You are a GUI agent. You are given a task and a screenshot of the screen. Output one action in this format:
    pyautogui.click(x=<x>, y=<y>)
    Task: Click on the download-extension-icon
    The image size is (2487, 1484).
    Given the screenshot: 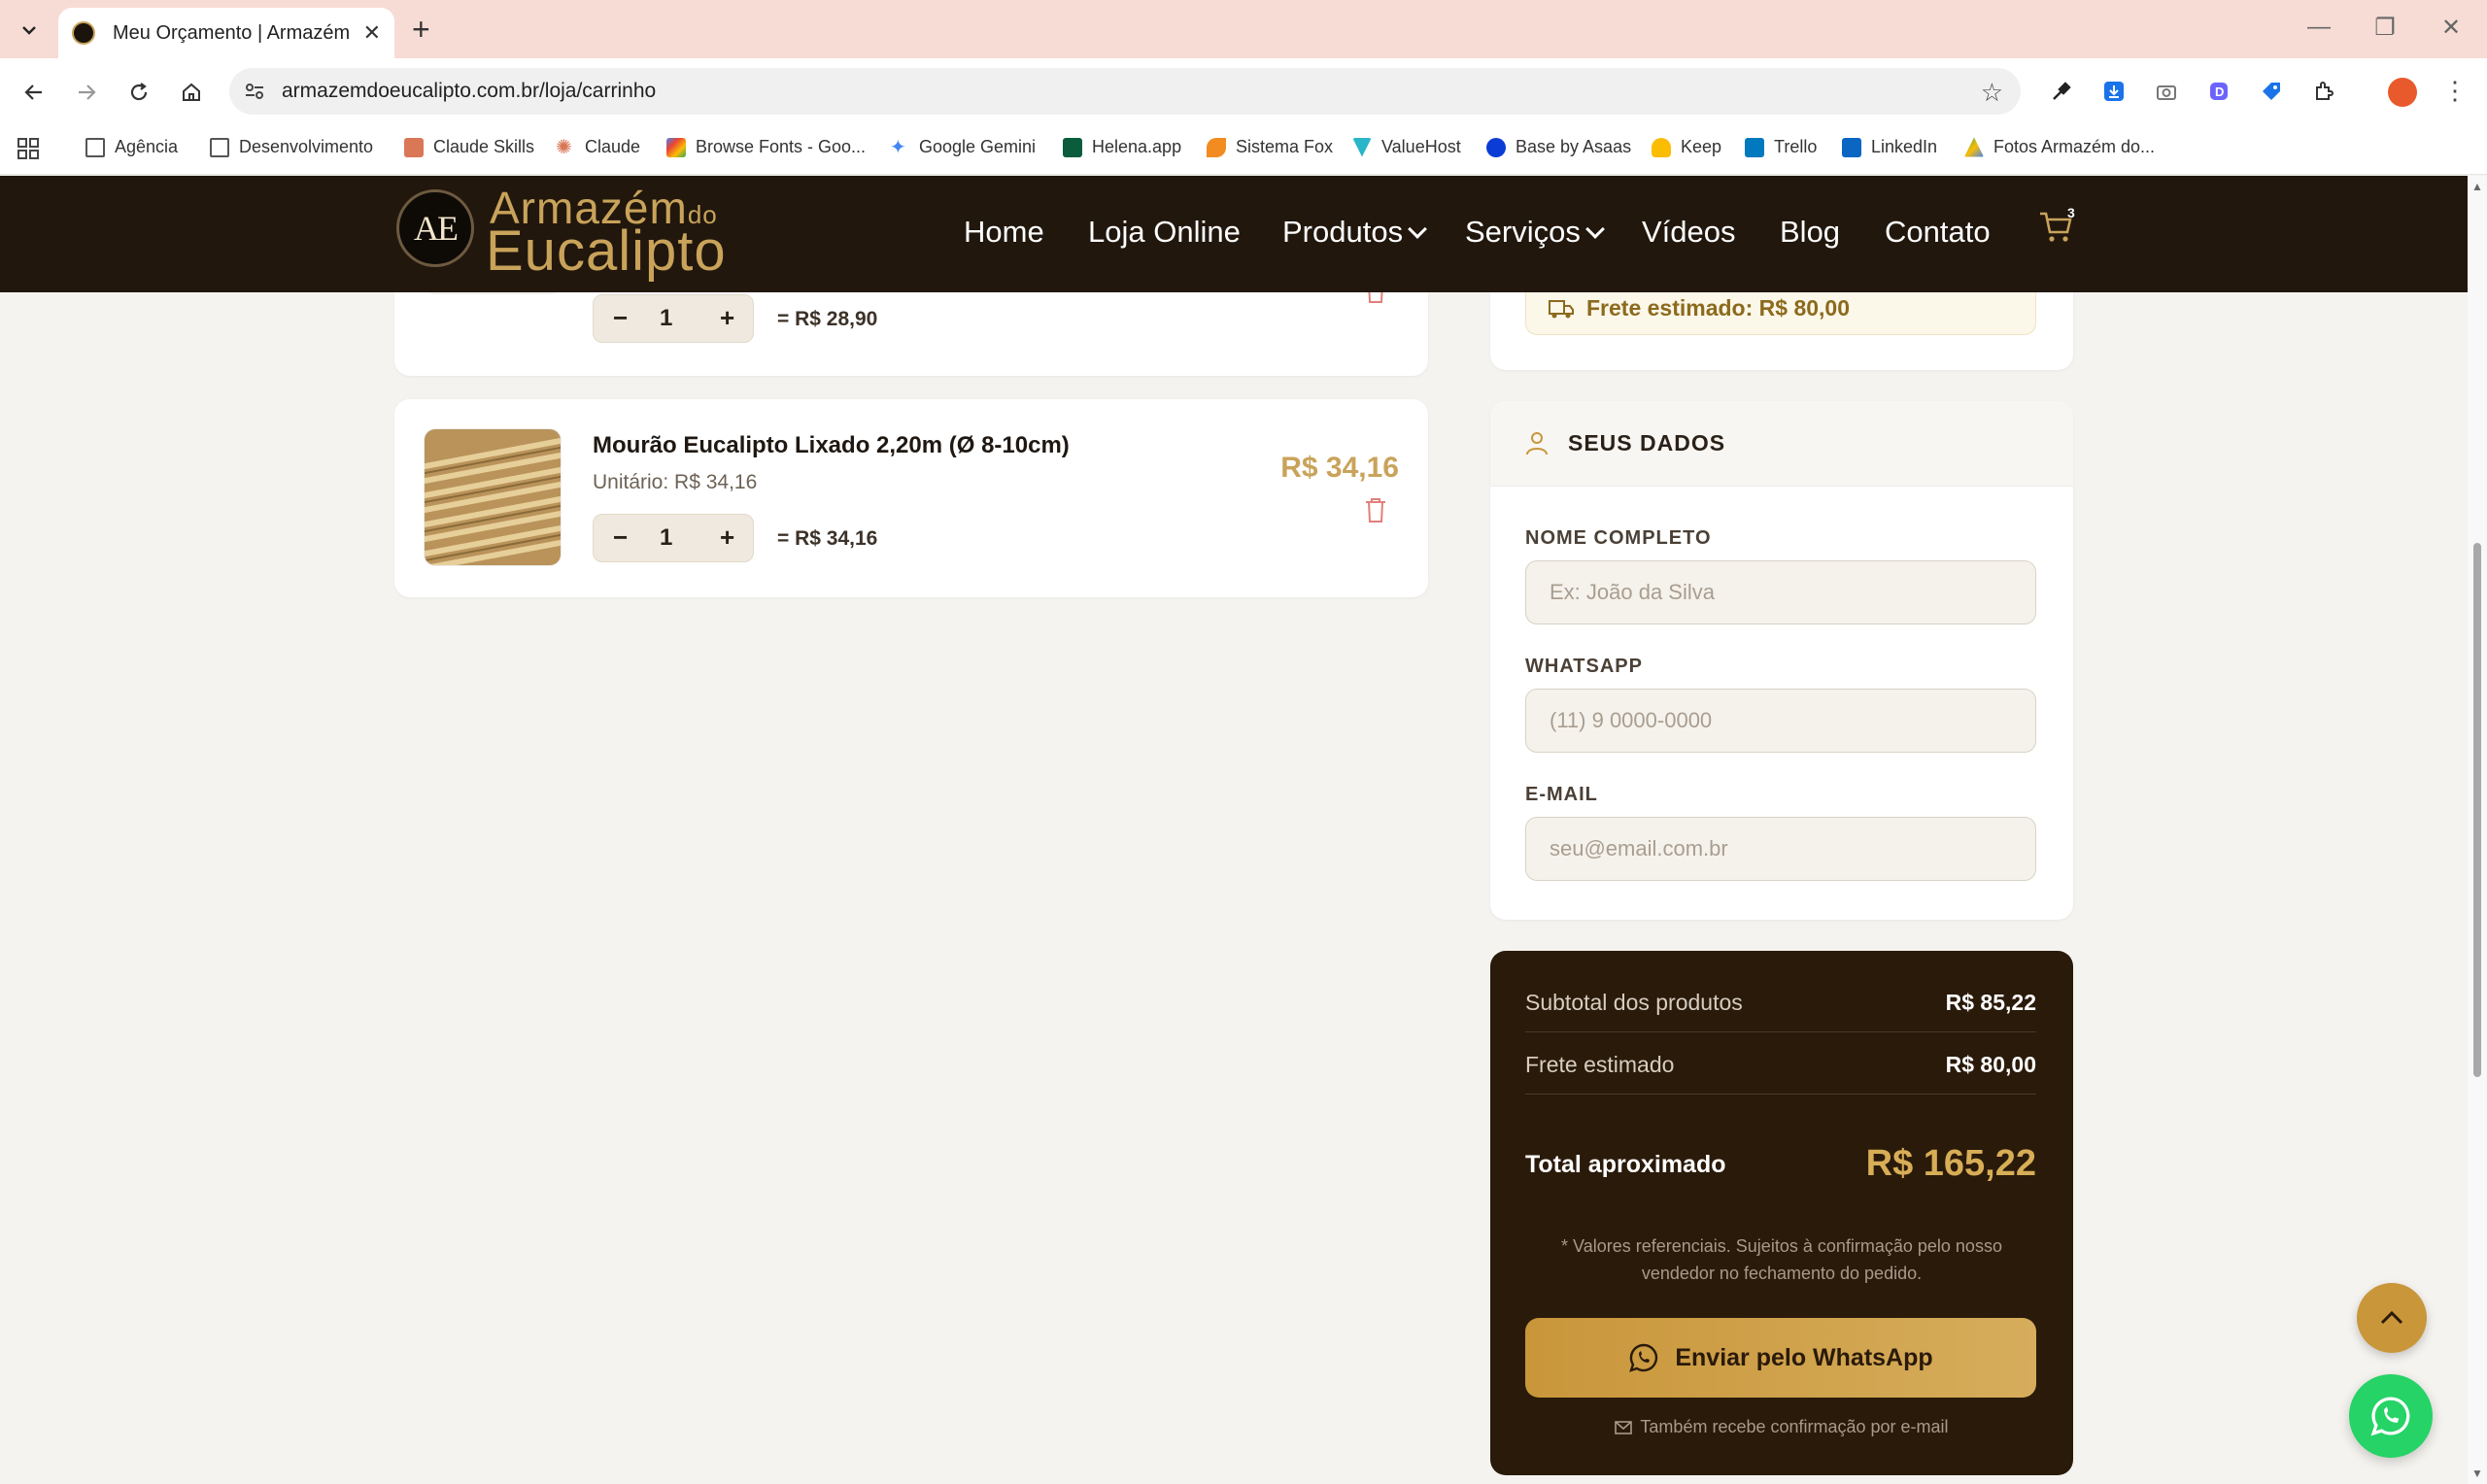 What is the action you would take?
    pyautogui.click(x=2114, y=92)
    